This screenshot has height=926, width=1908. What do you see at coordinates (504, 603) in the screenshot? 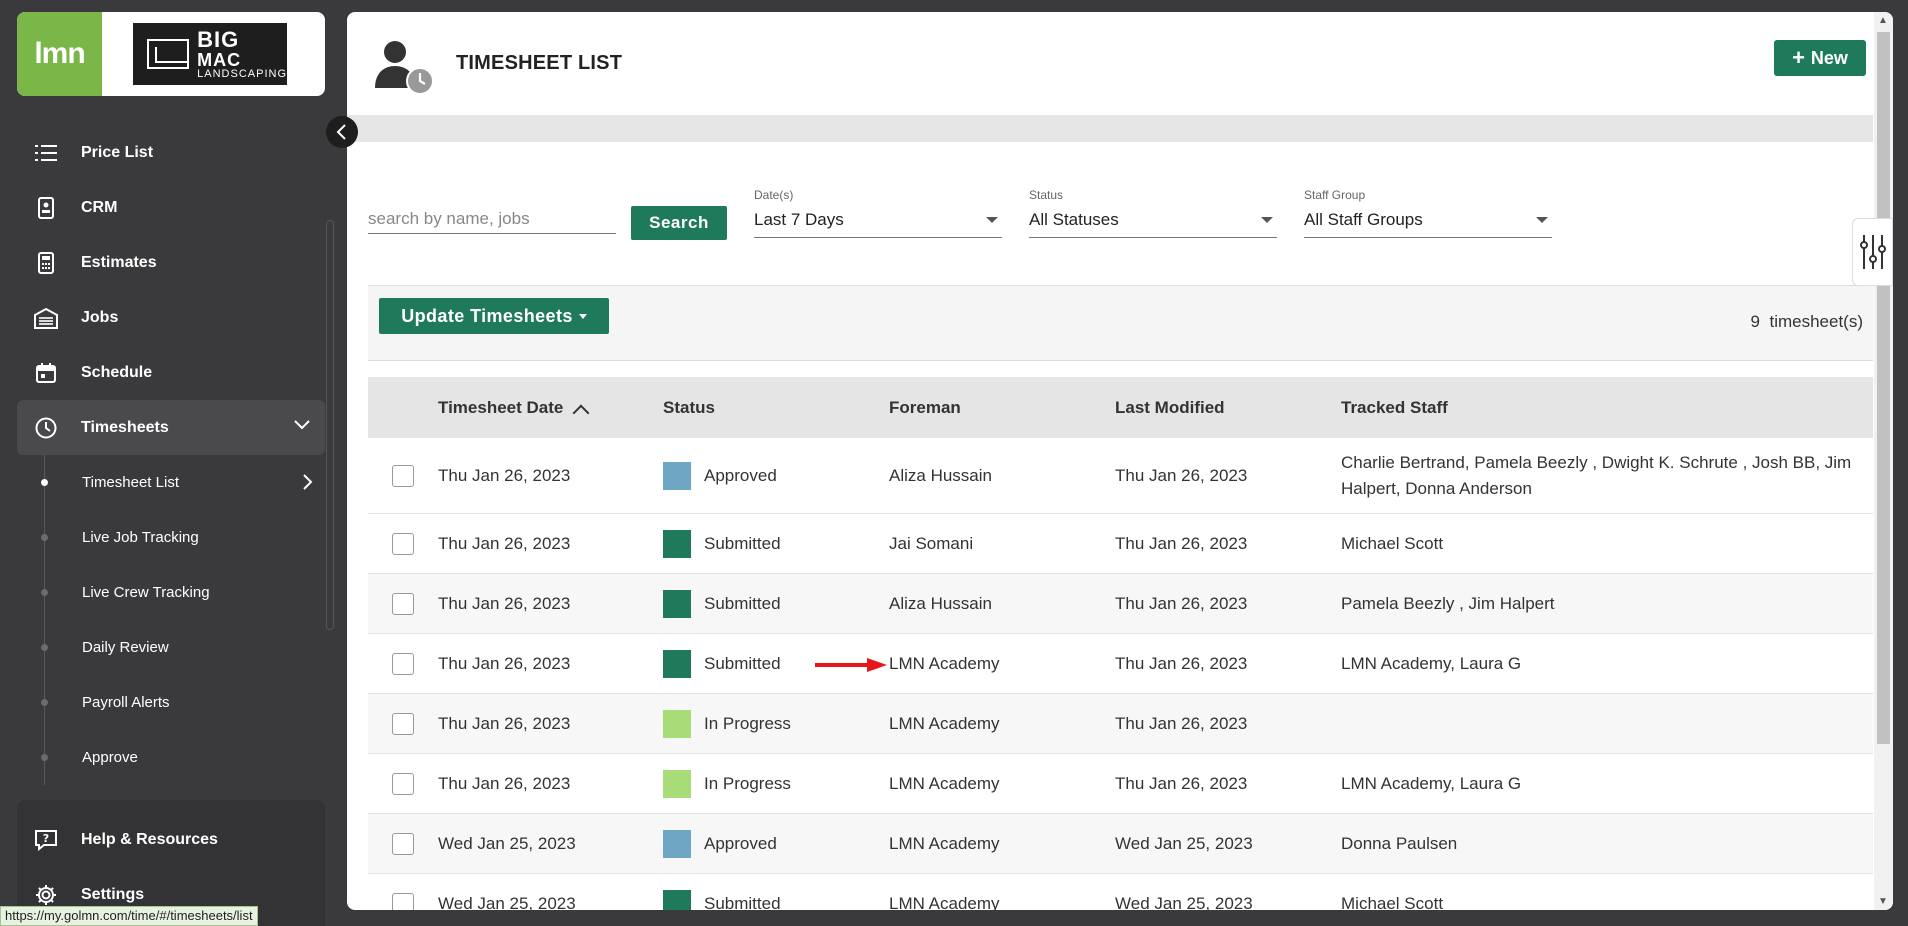
I see `cell-date: Thu Jan 26, 2023` at bounding box center [504, 603].